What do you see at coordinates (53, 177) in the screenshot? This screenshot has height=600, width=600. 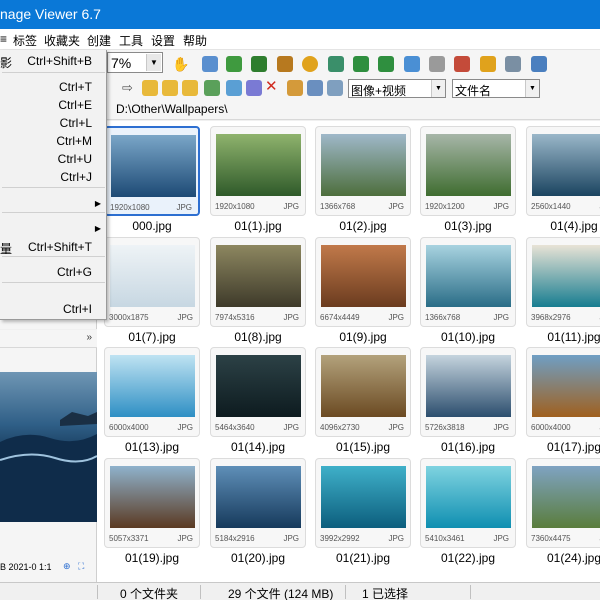 I see `context-menu-item: Ctrl+J` at bounding box center [53, 177].